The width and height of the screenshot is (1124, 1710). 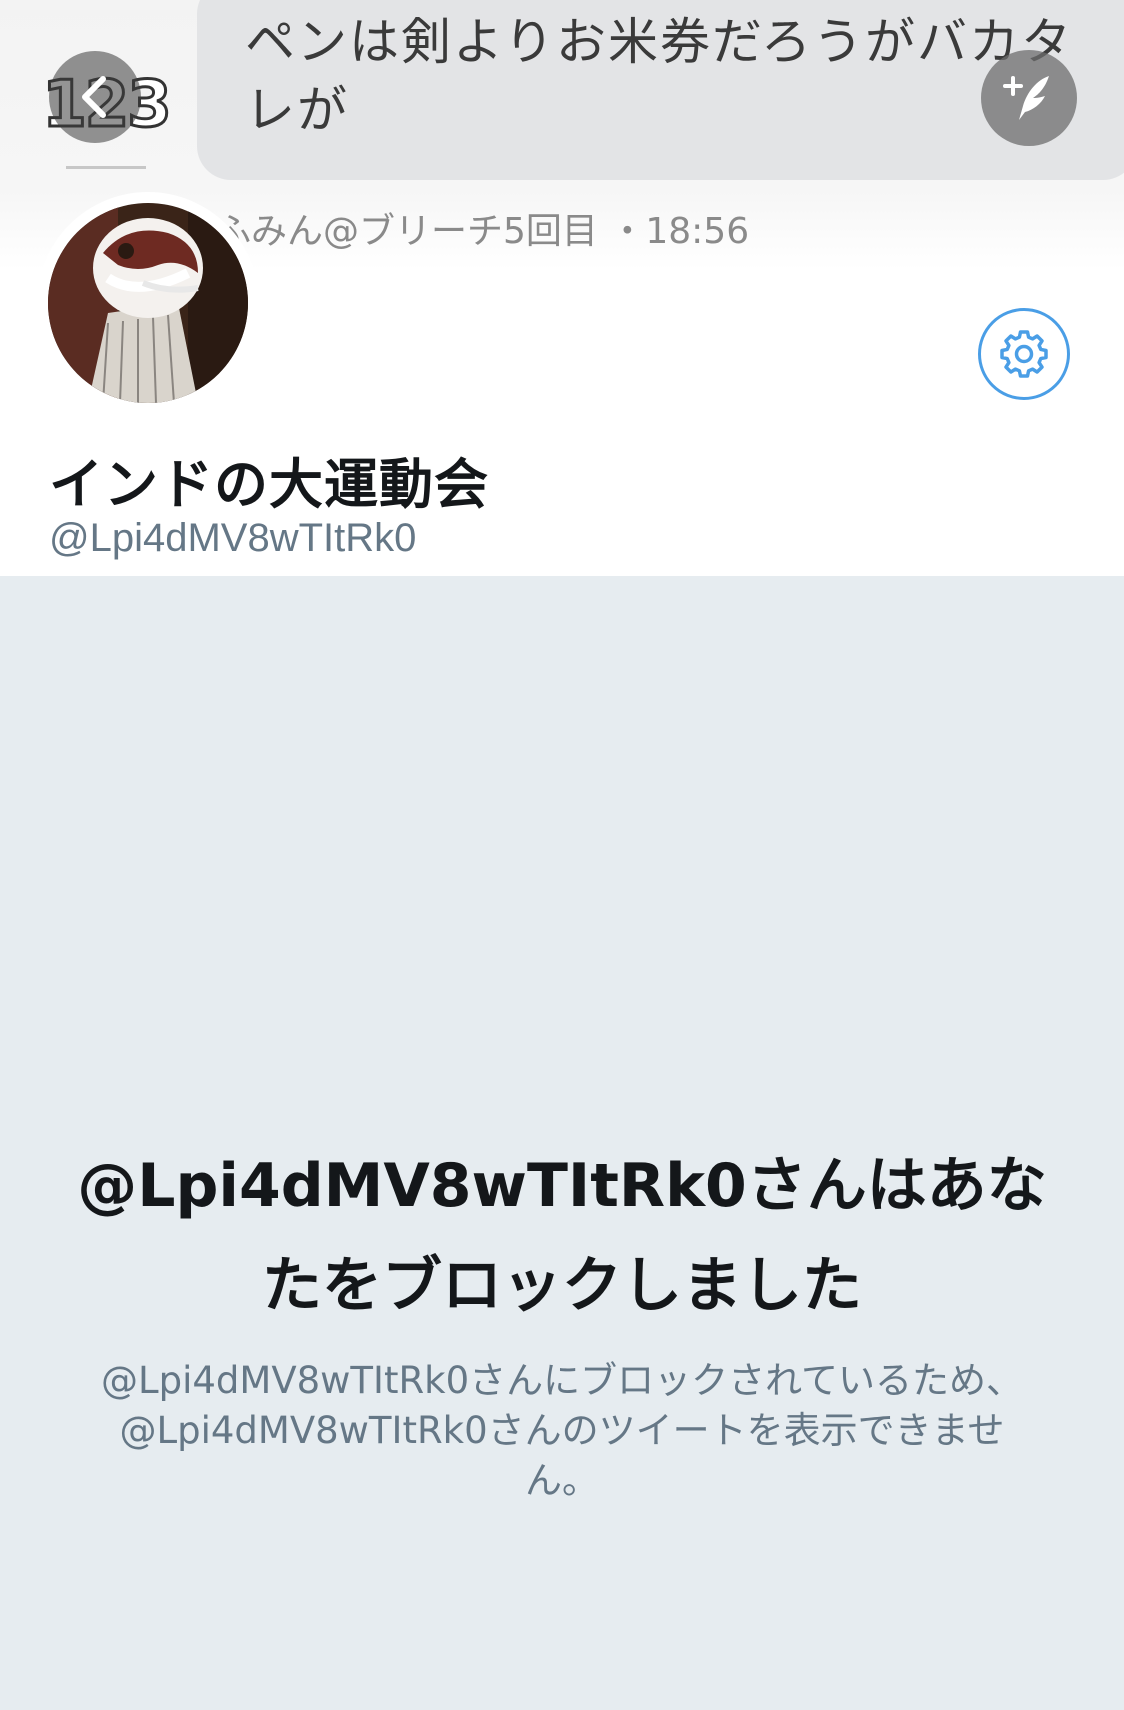 I want to click on compose-tweet-icon, so click(x=1026, y=98).